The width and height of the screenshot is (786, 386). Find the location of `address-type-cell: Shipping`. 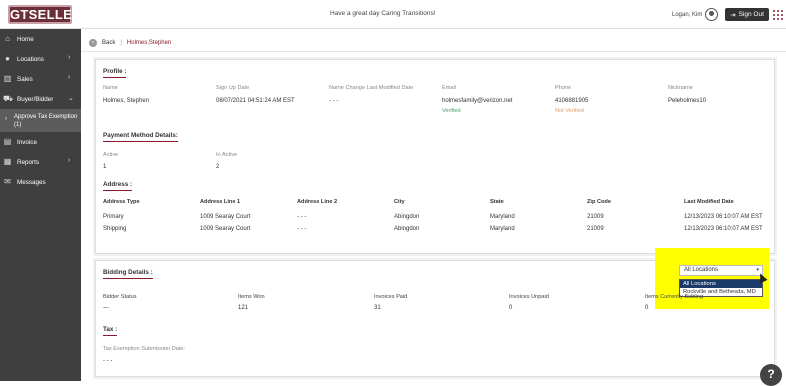

address-type-cell: Shipping is located at coordinates (115, 229).